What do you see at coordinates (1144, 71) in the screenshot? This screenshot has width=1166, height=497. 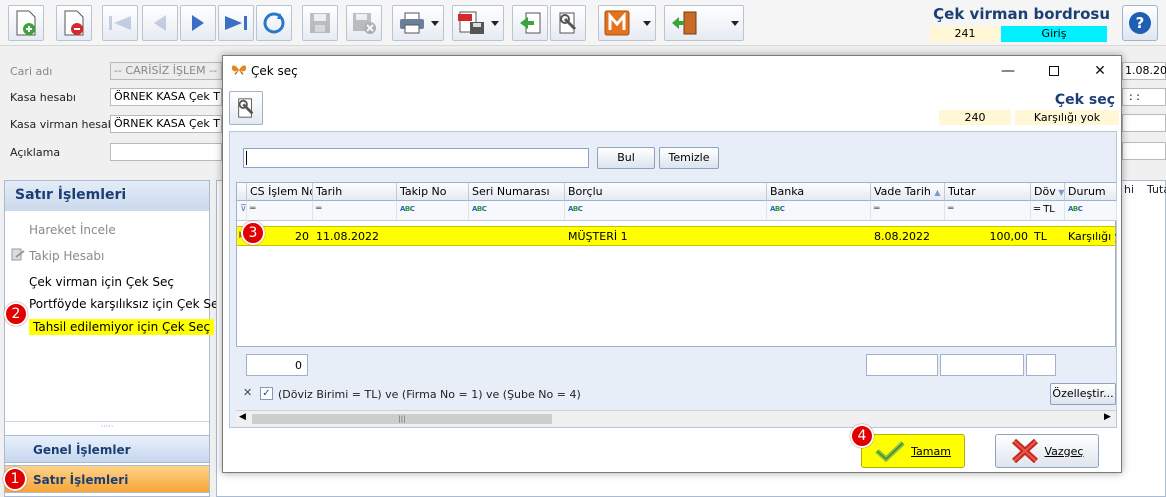 I see `date-field: 1.08.2022` at bounding box center [1144, 71].